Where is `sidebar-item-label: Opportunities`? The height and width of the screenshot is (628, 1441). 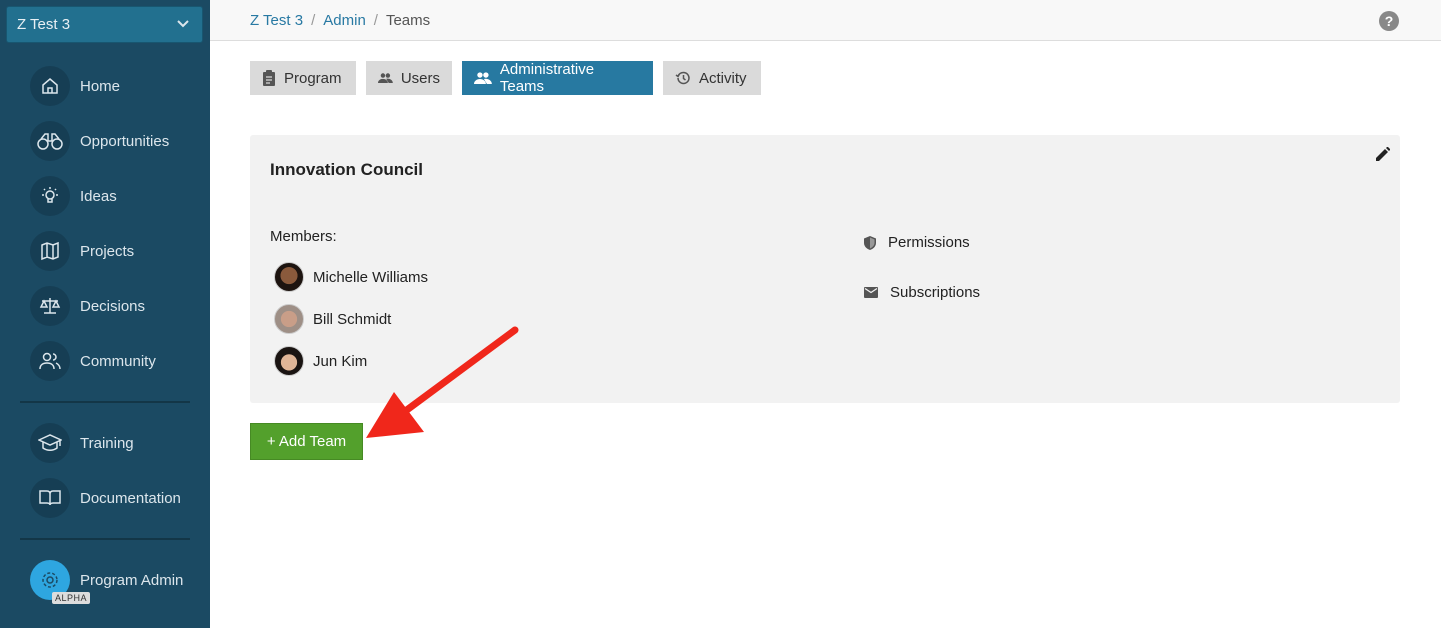 sidebar-item-label: Opportunities is located at coordinates (125, 141).